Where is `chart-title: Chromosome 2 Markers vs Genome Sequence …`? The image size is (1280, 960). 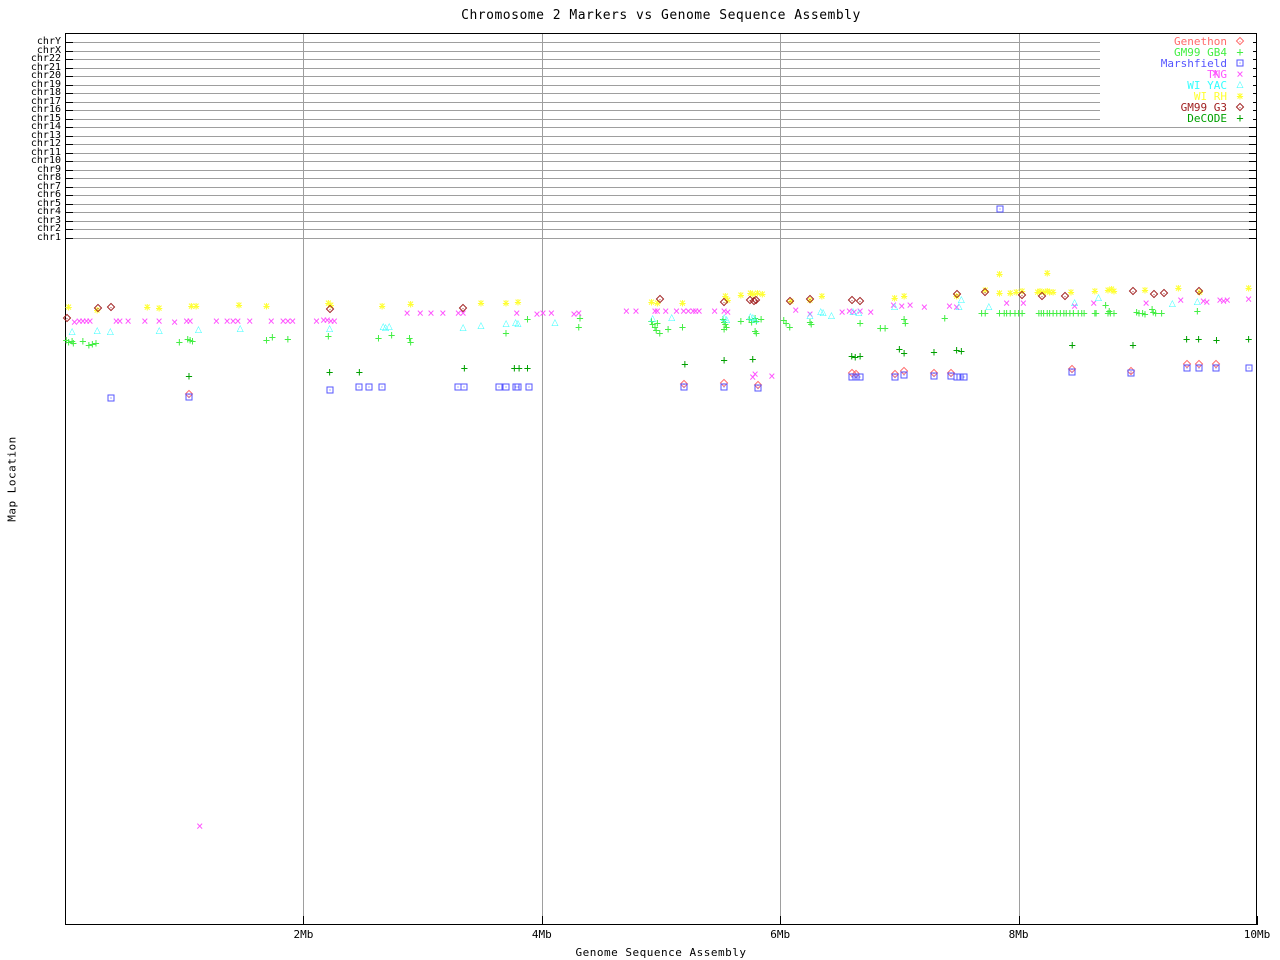
chart-title: Chromosome 2 Markers vs Genome Sequence … is located at coordinates (661, 15).